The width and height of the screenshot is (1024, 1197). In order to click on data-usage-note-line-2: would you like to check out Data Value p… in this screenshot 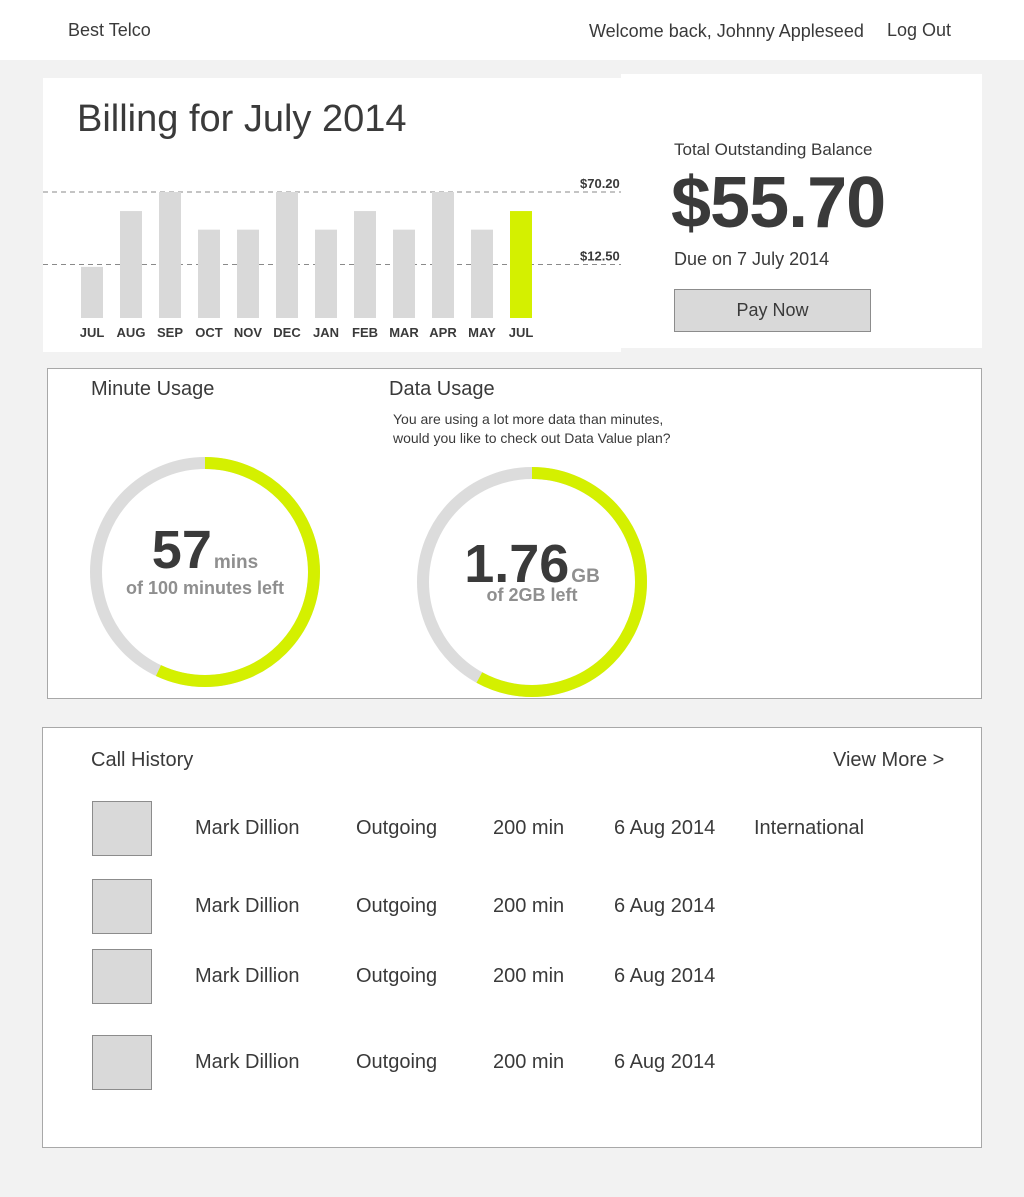, I will do `click(532, 438)`.